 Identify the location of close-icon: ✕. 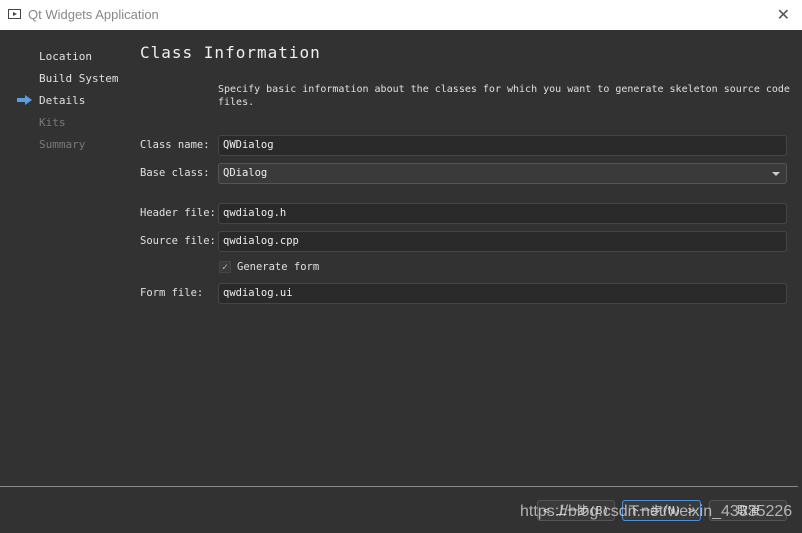
(783, 15).